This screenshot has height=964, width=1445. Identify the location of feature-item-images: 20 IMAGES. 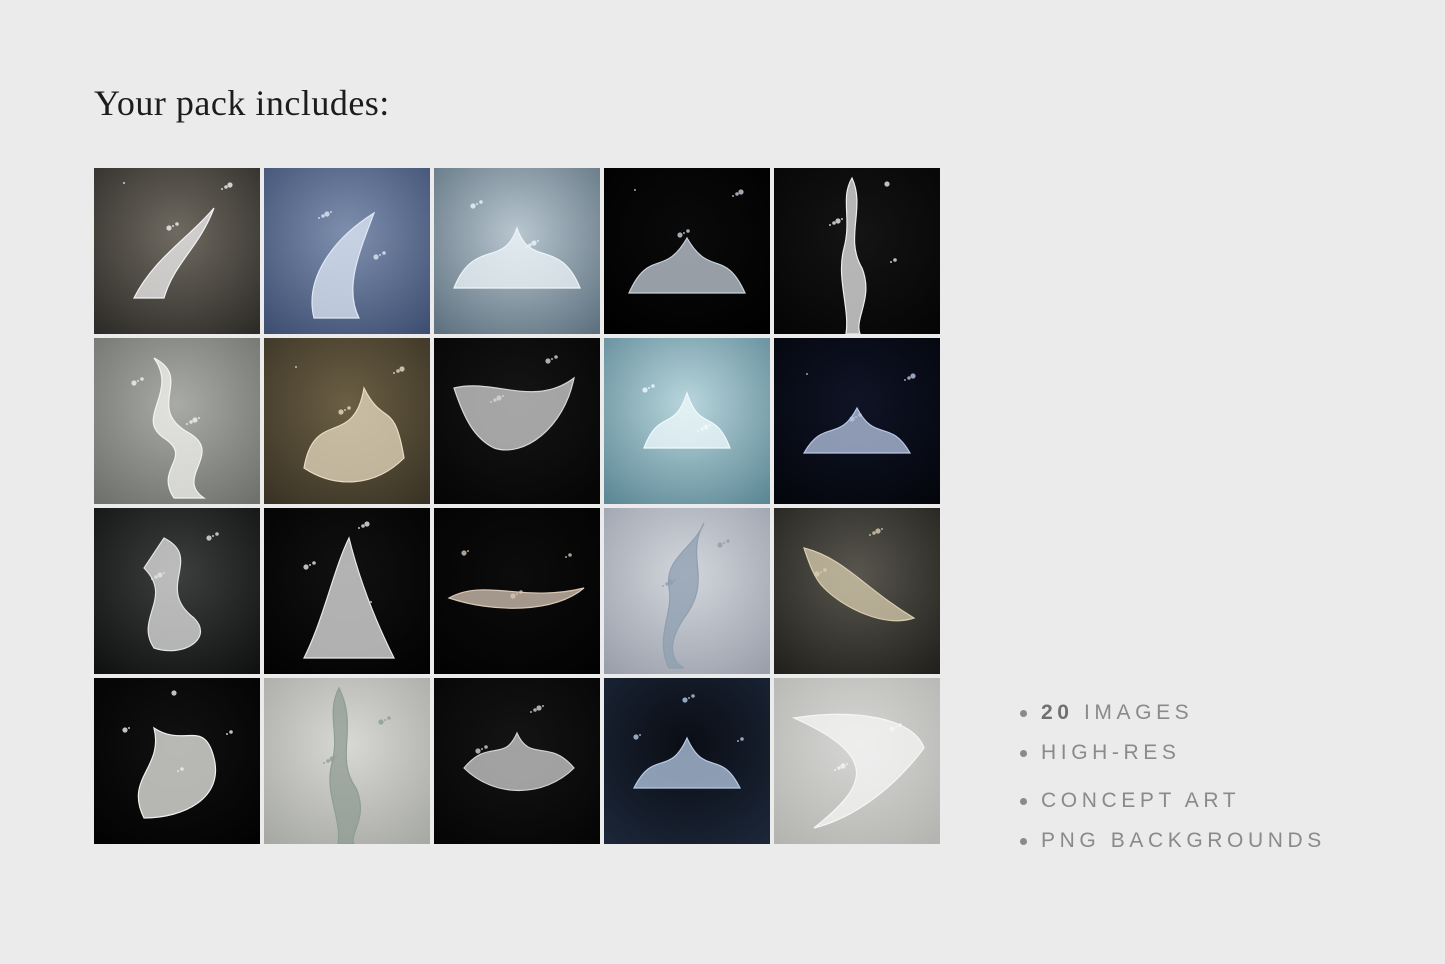
(1173, 713).